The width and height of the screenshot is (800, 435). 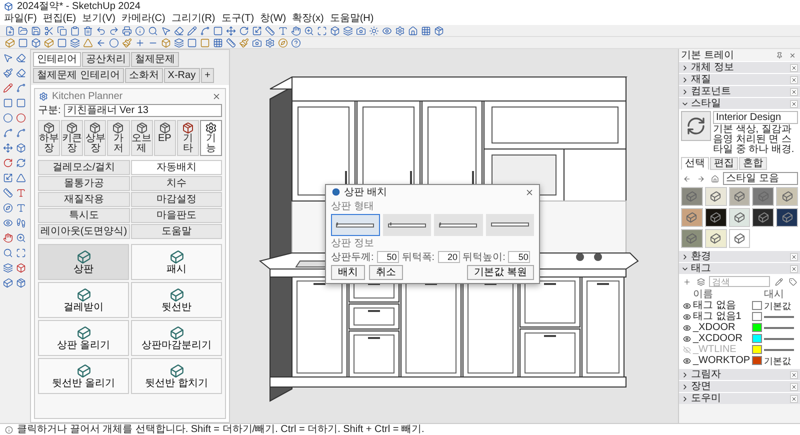 I want to click on tag-name: _WORKTOP, so click(x=721, y=360).